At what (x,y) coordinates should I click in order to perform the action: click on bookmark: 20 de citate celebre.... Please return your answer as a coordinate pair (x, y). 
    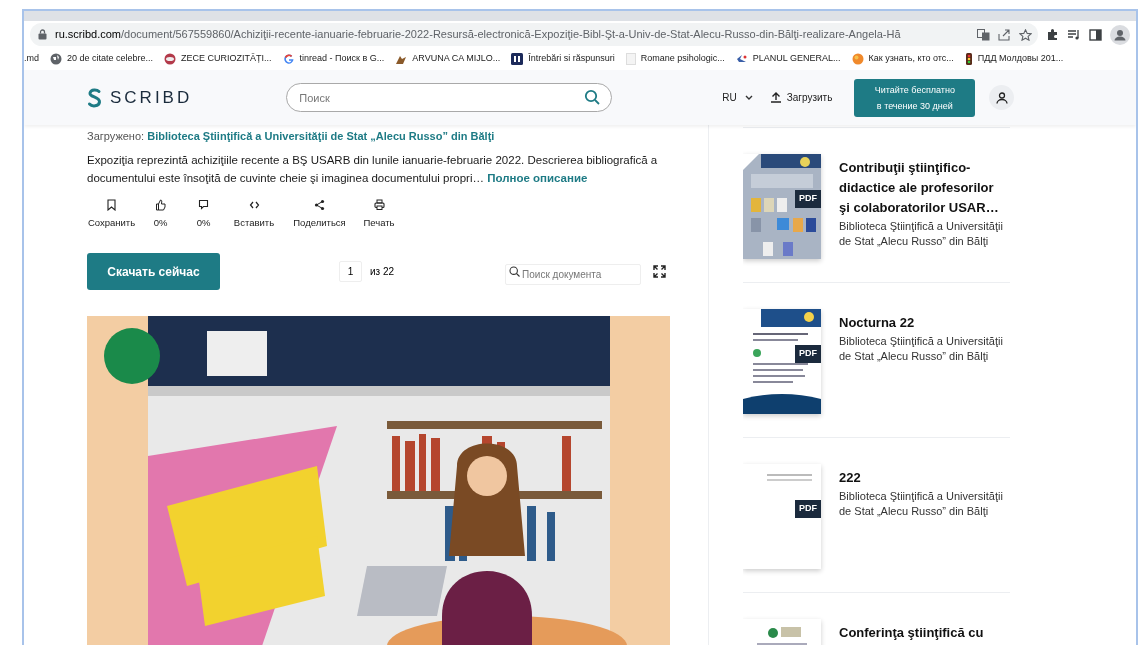
    Looking at the image, I should click on (102, 59).